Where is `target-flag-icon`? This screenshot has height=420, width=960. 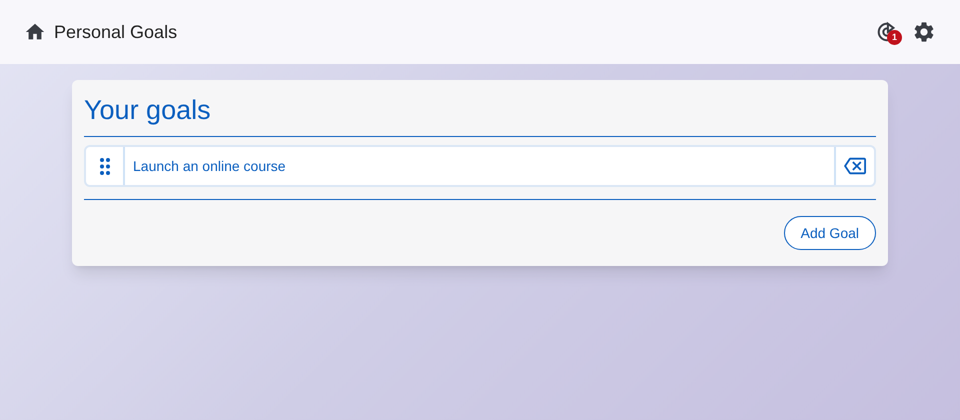 target-flag-icon is located at coordinates (887, 32).